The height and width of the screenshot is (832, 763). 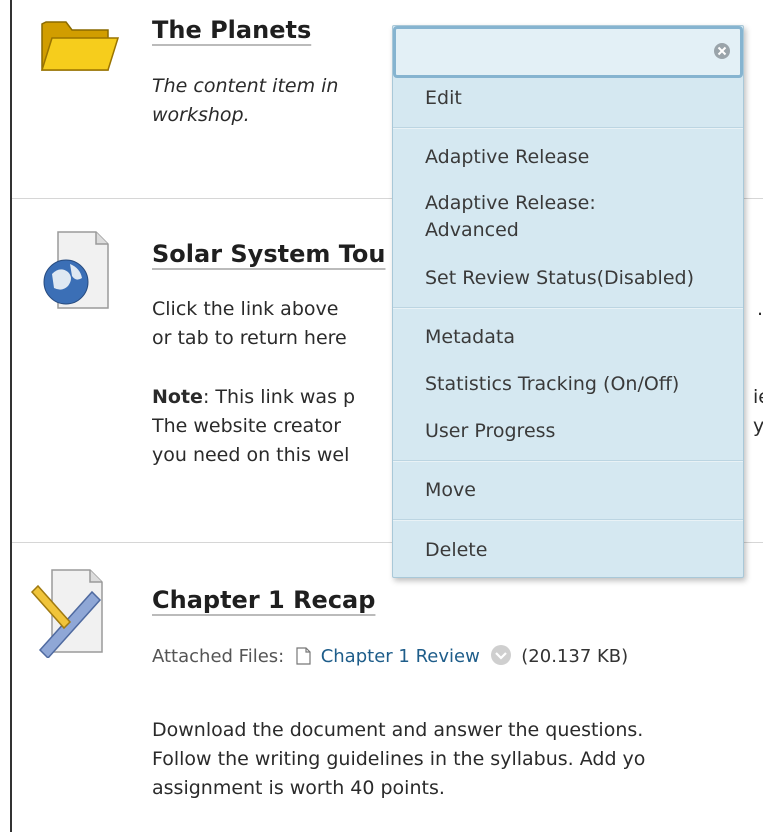 I want to click on item-description-line: or tab to return here, so click(x=249, y=338).